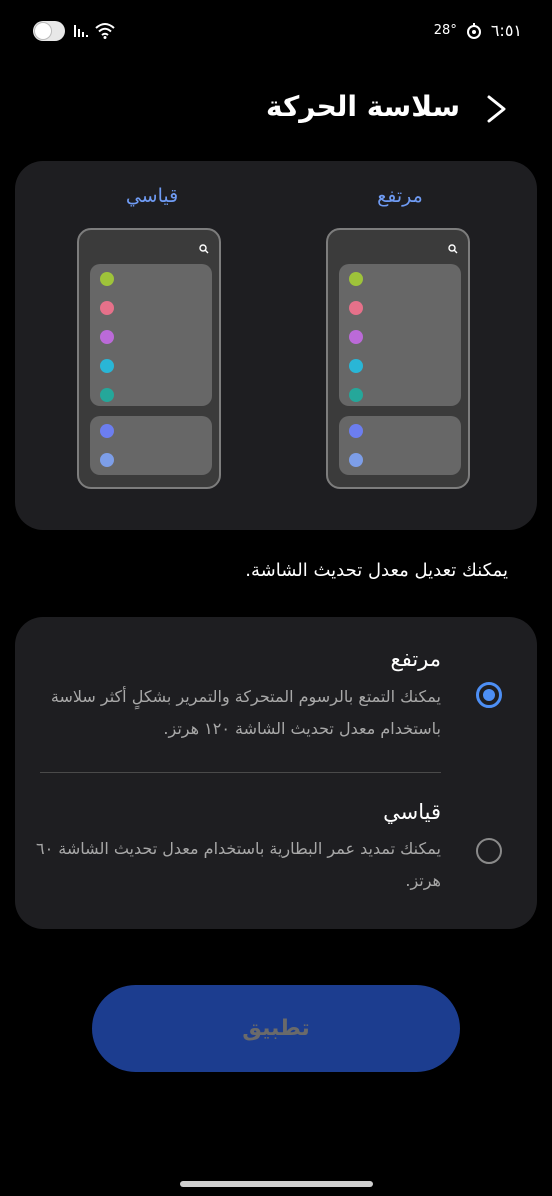 The height and width of the screenshot is (1196, 552). Describe the element at coordinates (81, 31) in the screenshot. I see `signal-icon` at that location.